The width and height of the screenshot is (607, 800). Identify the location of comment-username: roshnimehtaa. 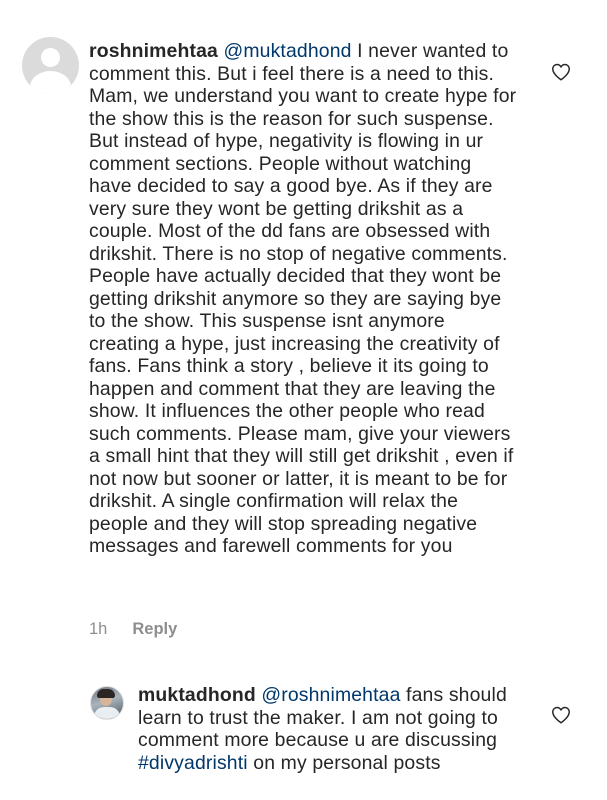
(153, 51).